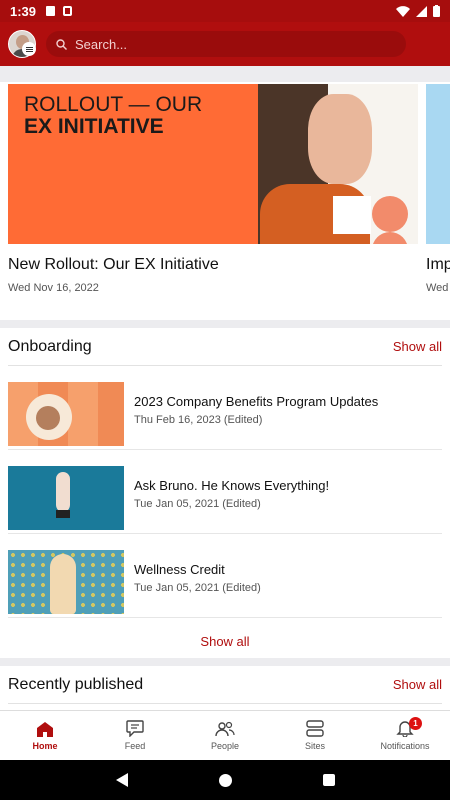 The width and height of the screenshot is (450, 800). I want to click on recents-icon, so click(328, 780).